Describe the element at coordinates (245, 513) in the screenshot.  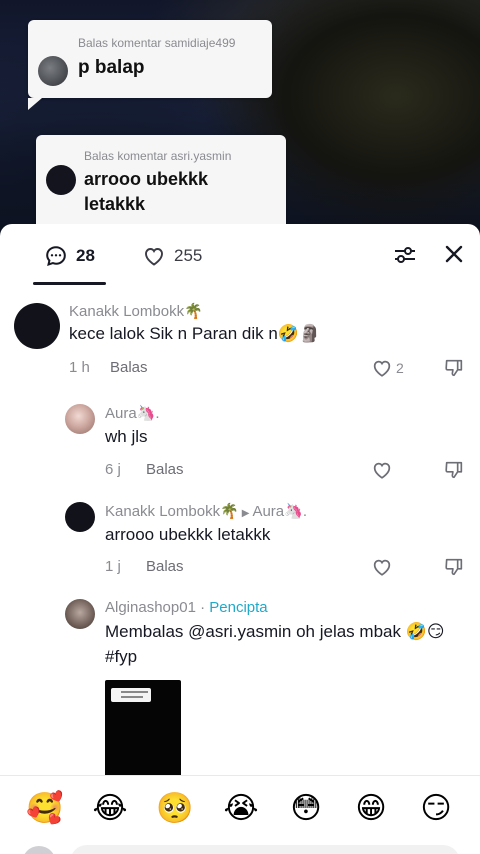
I see `caret-right-icon: ▶` at that location.